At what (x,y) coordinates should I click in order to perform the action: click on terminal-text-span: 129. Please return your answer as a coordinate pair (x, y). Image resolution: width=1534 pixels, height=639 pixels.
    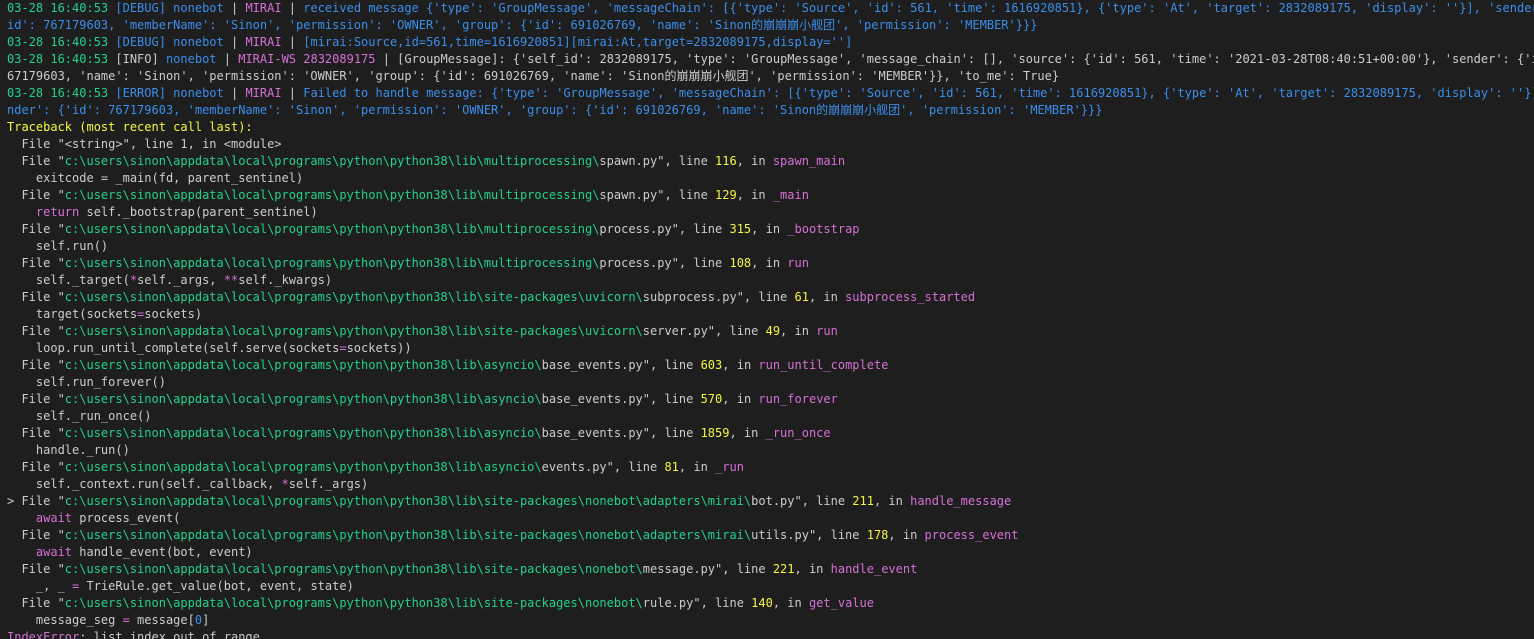
    Looking at the image, I should click on (726, 195).